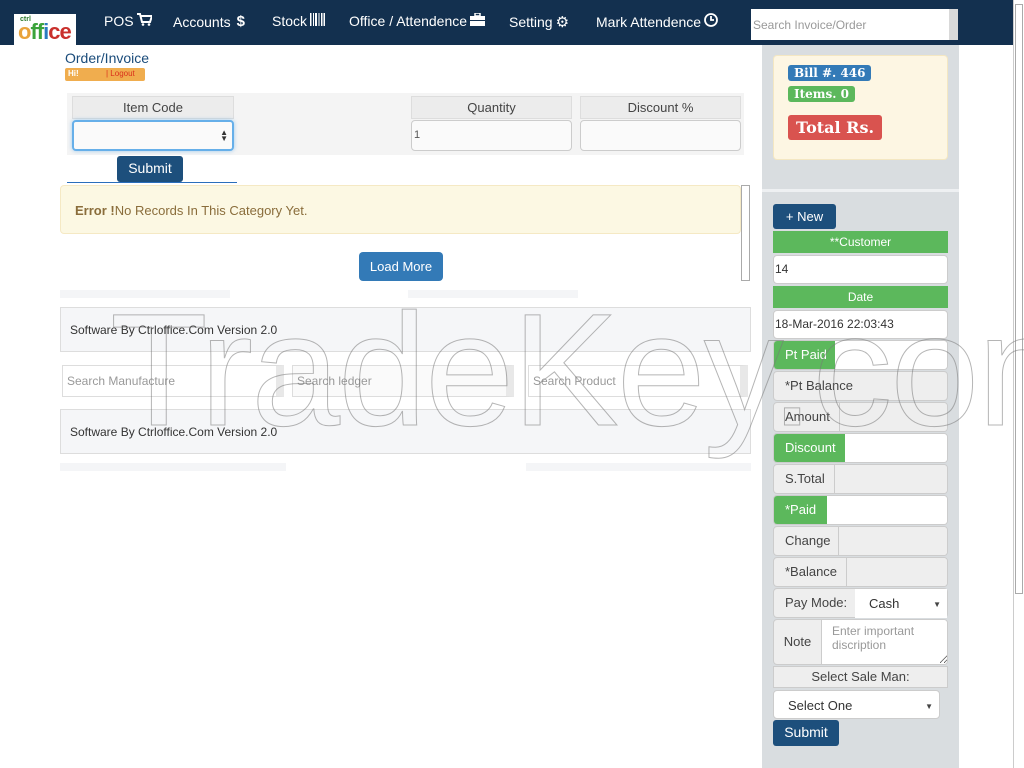  I want to click on subtotal-row: S.Total, so click(860, 479).